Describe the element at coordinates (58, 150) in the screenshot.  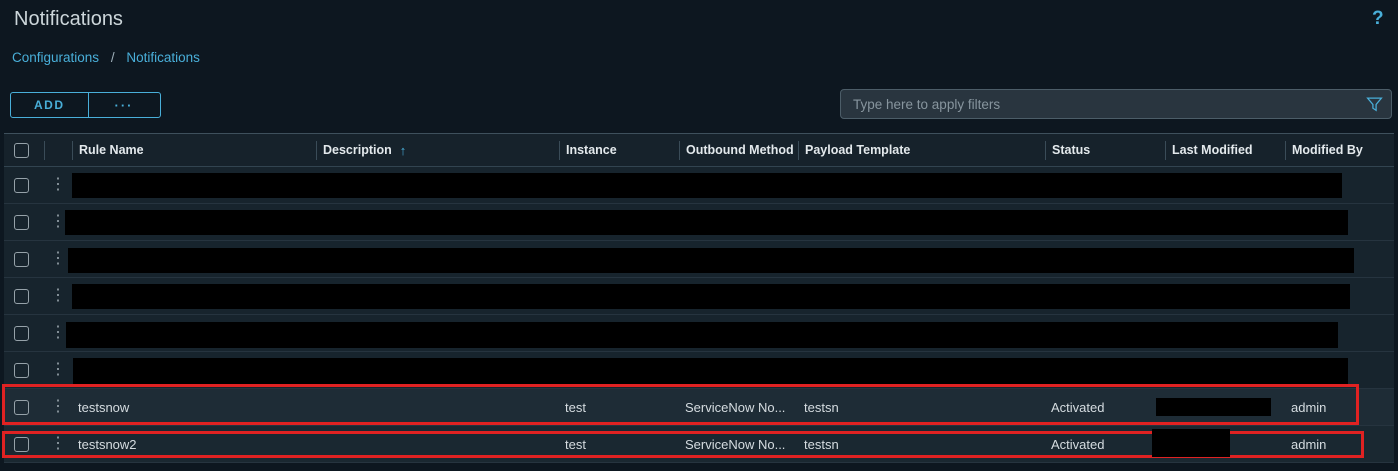
I see `kebab-column-header` at that location.